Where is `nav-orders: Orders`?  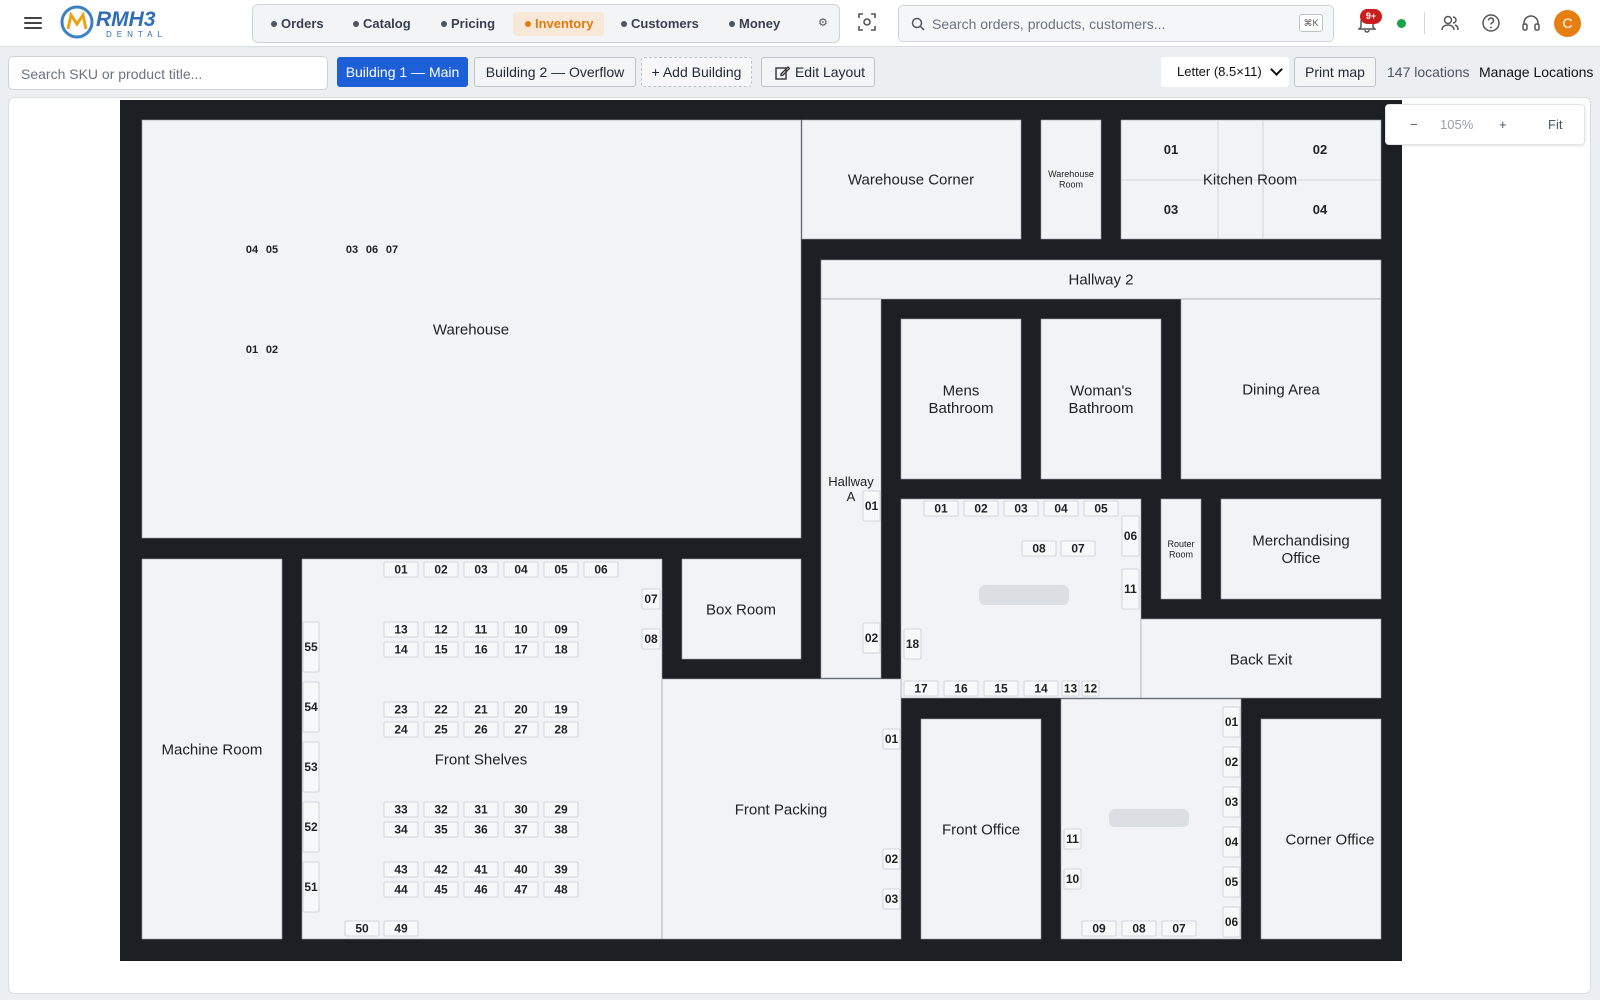
nav-orders: Orders is located at coordinates (295, 24).